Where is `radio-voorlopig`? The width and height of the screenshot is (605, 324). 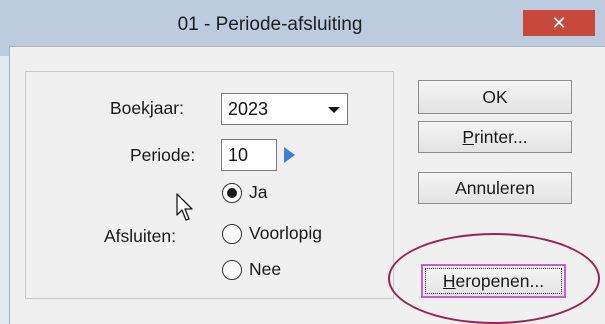
radio-voorlopig is located at coordinates (232, 234).